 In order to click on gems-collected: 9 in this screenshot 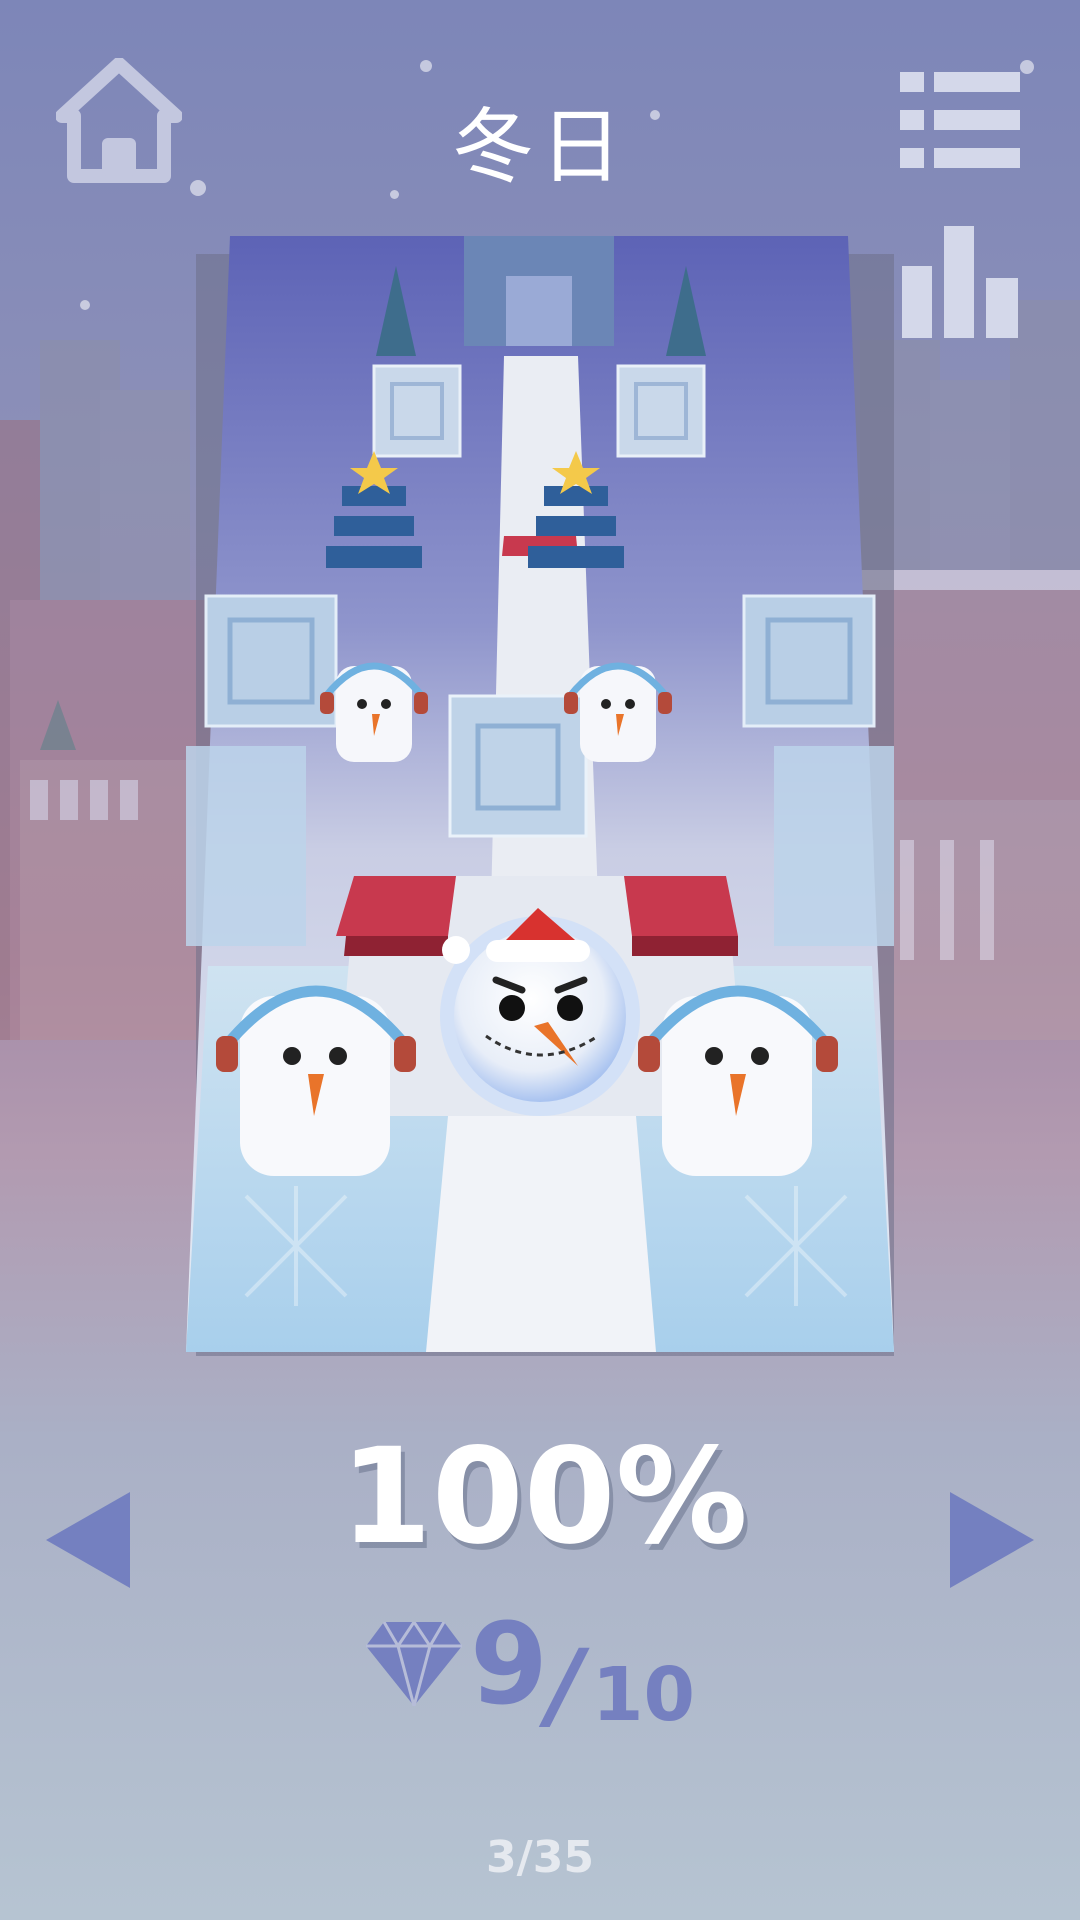, I will do `click(509, 1665)`.